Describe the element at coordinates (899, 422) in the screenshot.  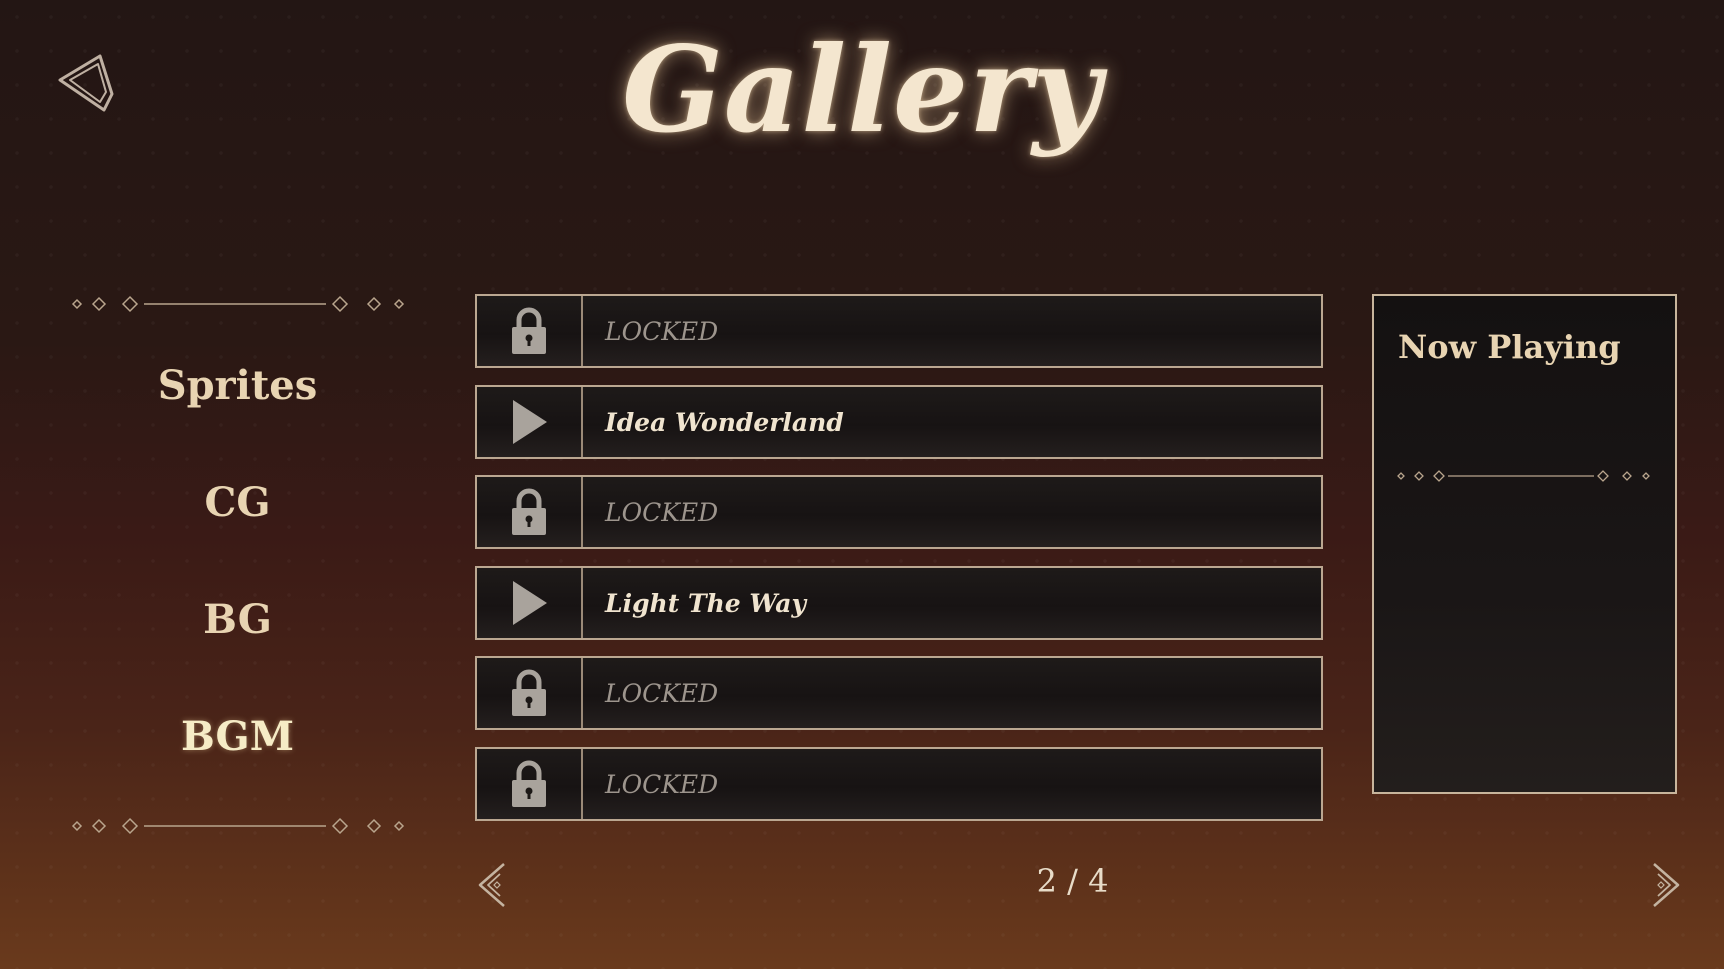
I see `track-item-idea-wonderland: Idea Wonderland` at that location.